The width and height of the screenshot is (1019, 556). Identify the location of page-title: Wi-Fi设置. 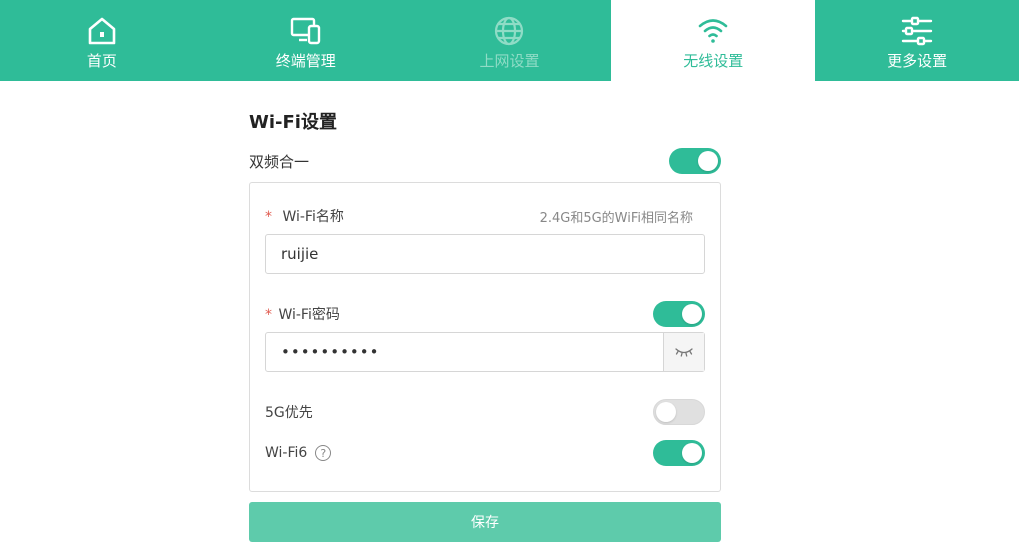
(293, 122).